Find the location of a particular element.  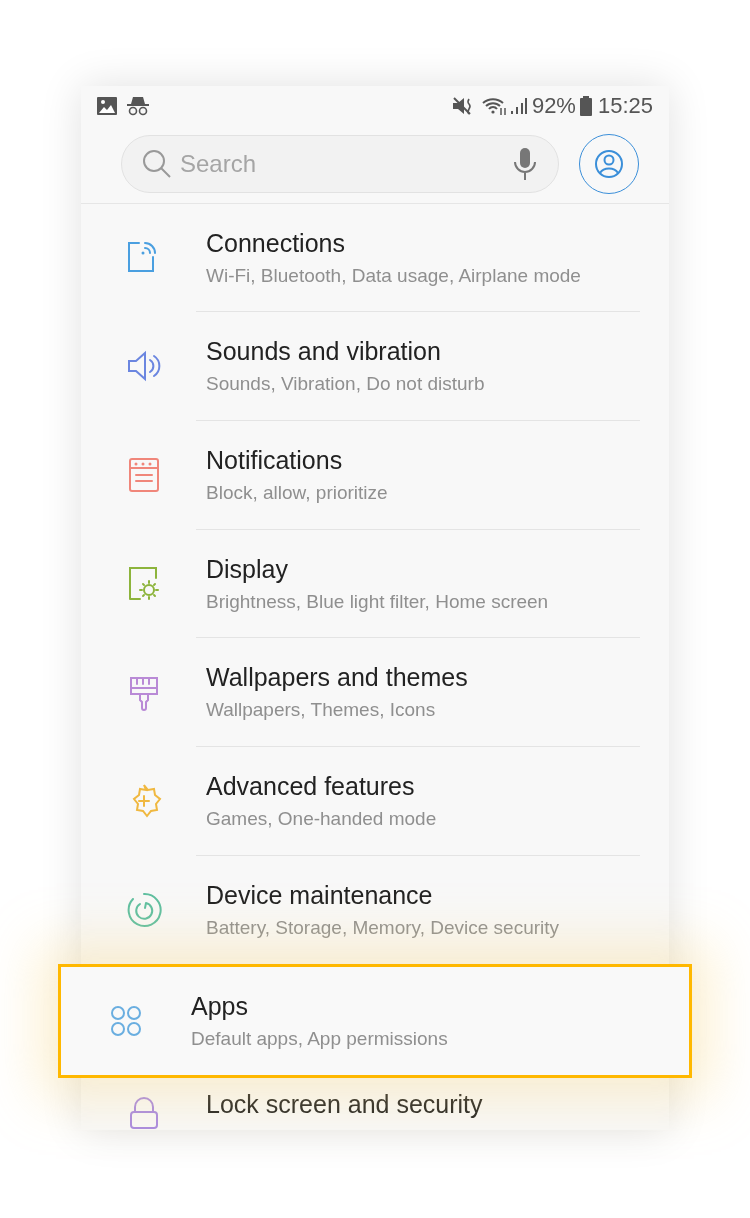

settings-item: Advanced features Games, One-handed mode is located at coordinates (375, 801).